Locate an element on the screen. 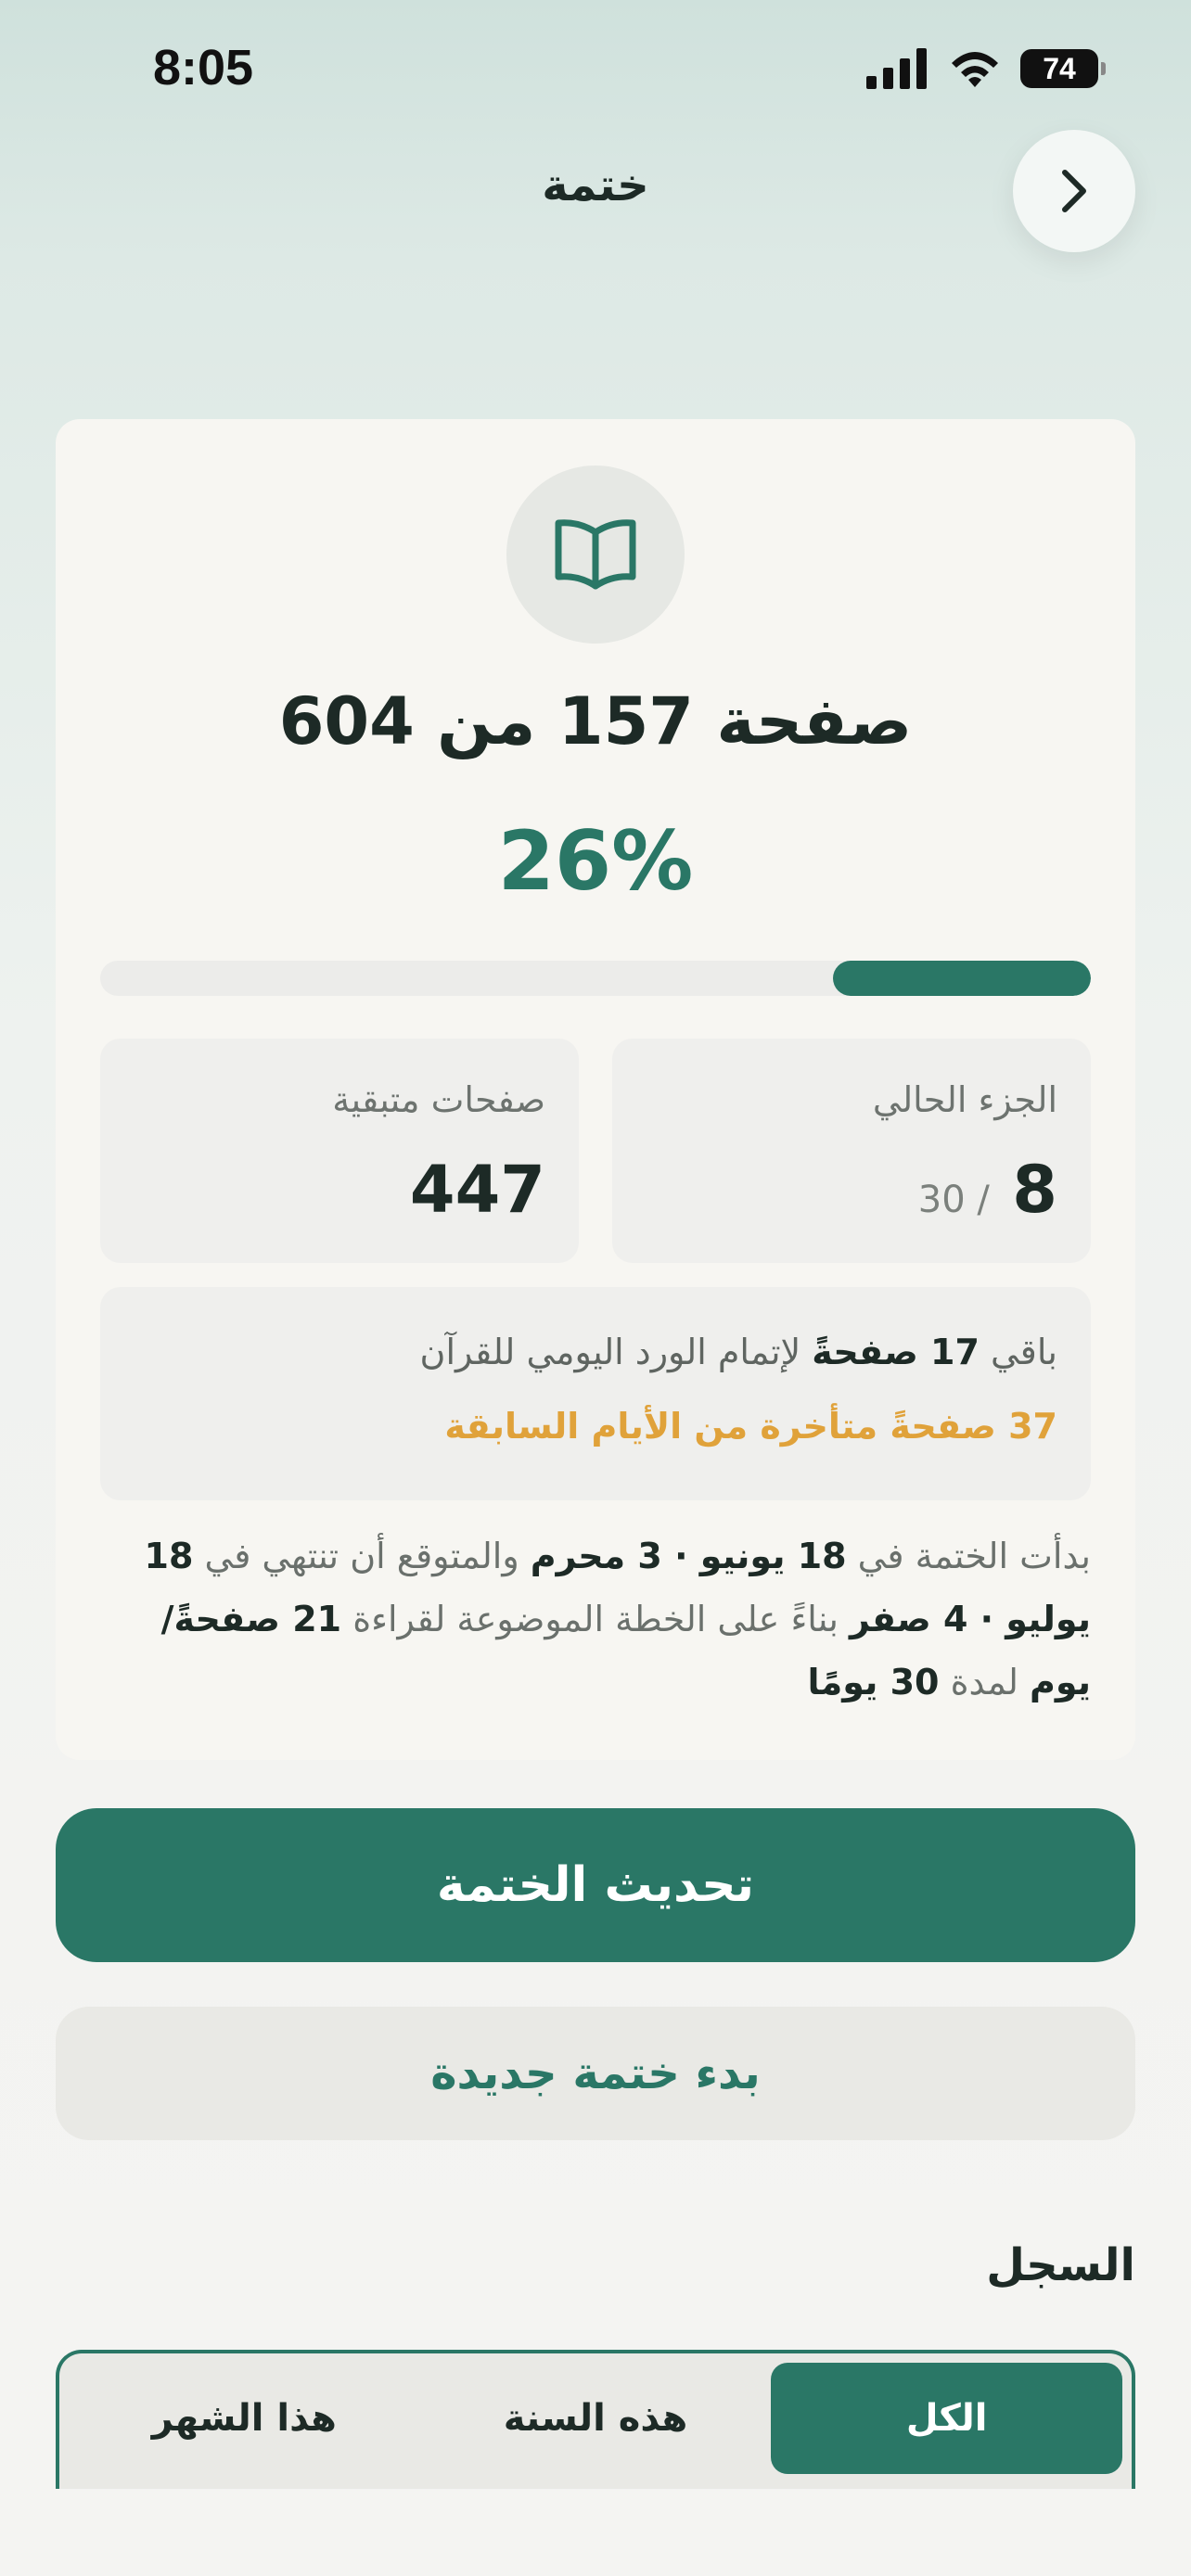 The image size is (1191, 2576). history-filter-tabs: الكل هذه السنة هذا الشهر is located at coordinates (595, 2419).